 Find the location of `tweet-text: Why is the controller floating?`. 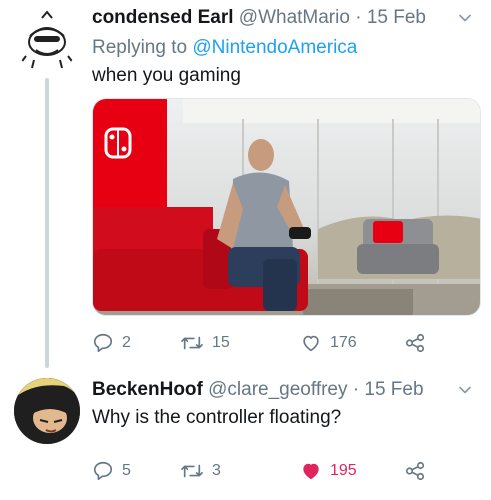

tweet-text: Why is the controller floating? is located at coordinates (217, 417).